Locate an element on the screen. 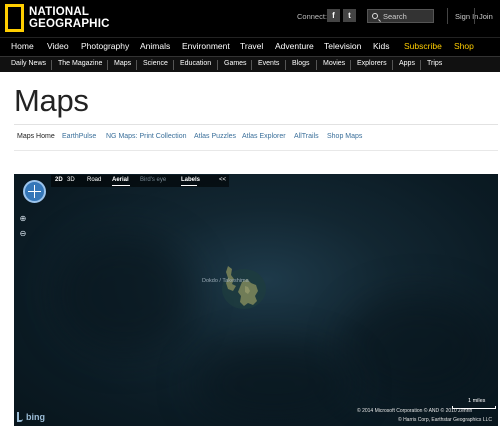  zoom-out-icon: ⊖ is located at coordinates (23, 234).